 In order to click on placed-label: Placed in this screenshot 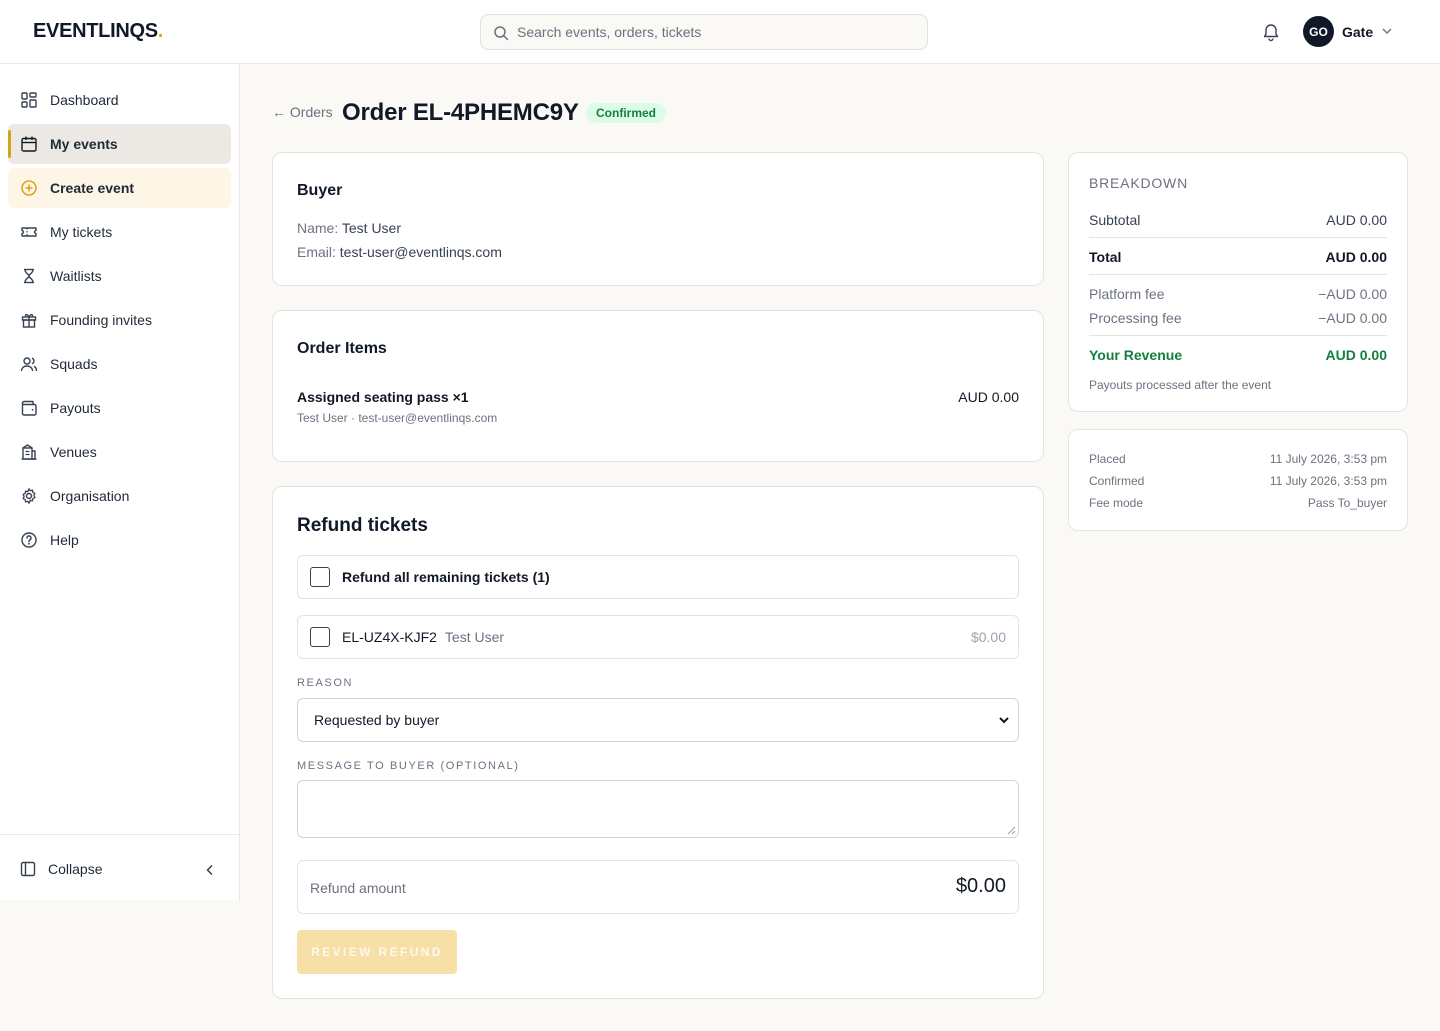, I will do `click(1107, 459)`.